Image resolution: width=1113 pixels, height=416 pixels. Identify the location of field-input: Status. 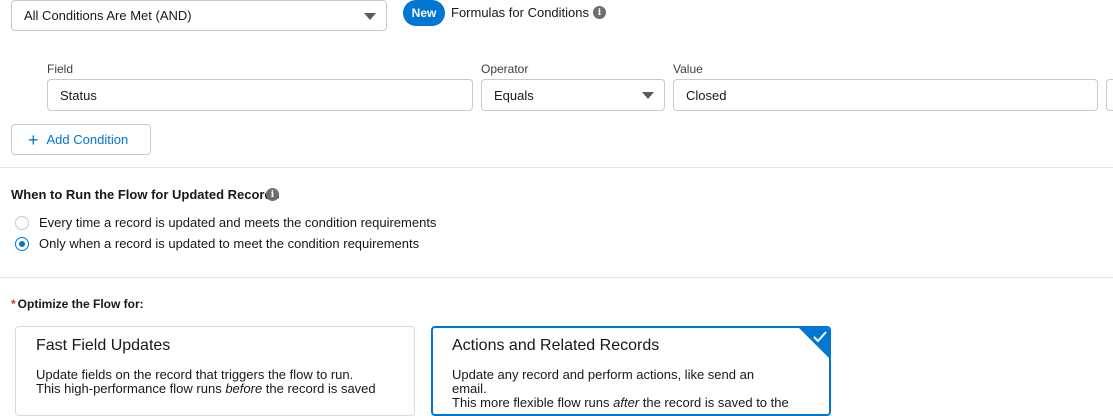
(260, 95).